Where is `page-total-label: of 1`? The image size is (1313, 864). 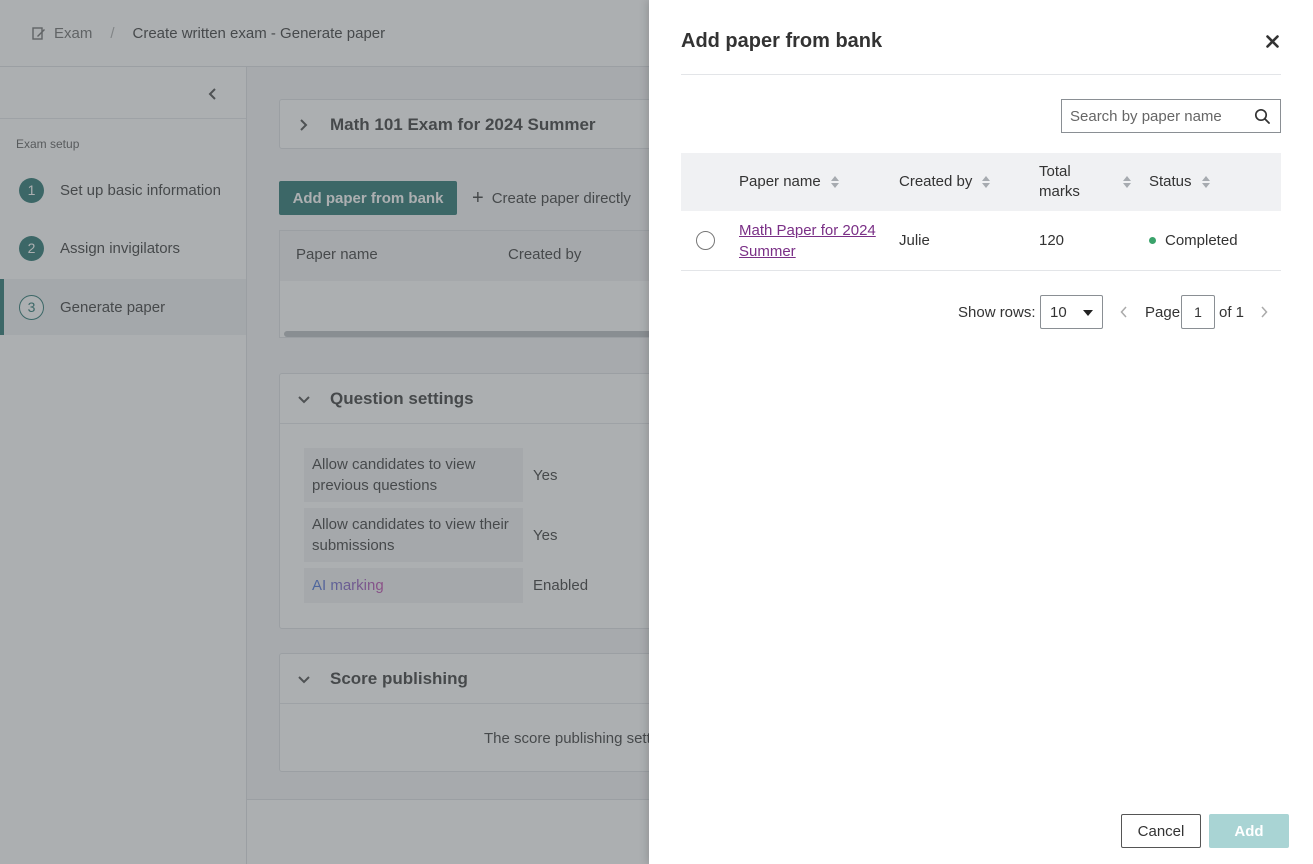 page-total-label: of 1 is located at coordinates (1232, 312).